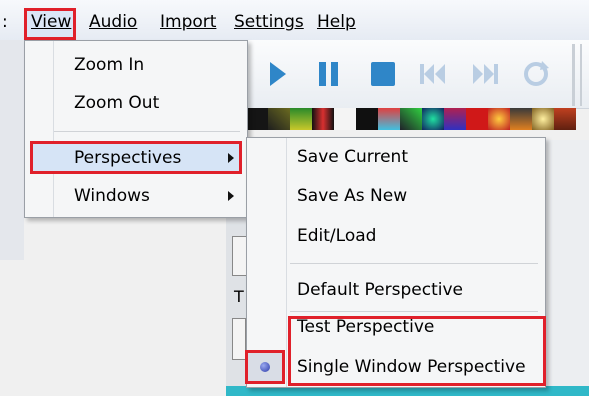 The height and width of the screenshot is (396, 589). What do you see at coordinates (269, 22) in the screenshot?
I see `menu-settings: Settings` at bounding box center [269, 22].